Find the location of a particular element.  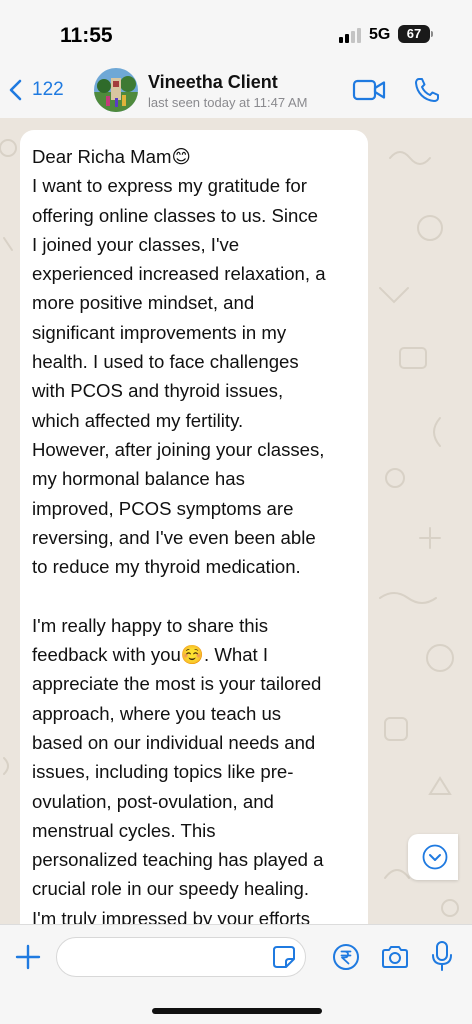

last-seen-status: last seen today at 11:47 AM is located at coordinates (228, 102).